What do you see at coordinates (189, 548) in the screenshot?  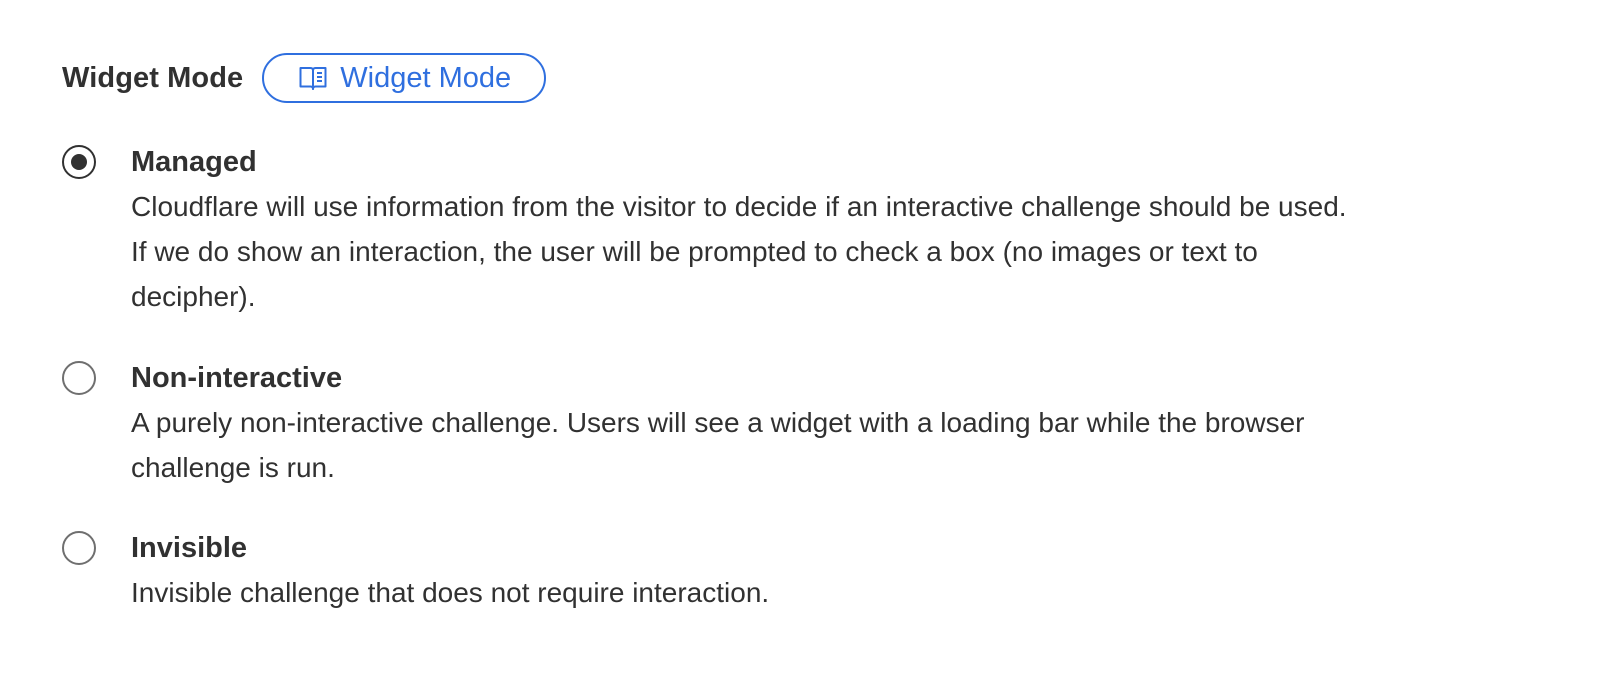 I see `option-label: Invisible` at bounding box center [189, 548].